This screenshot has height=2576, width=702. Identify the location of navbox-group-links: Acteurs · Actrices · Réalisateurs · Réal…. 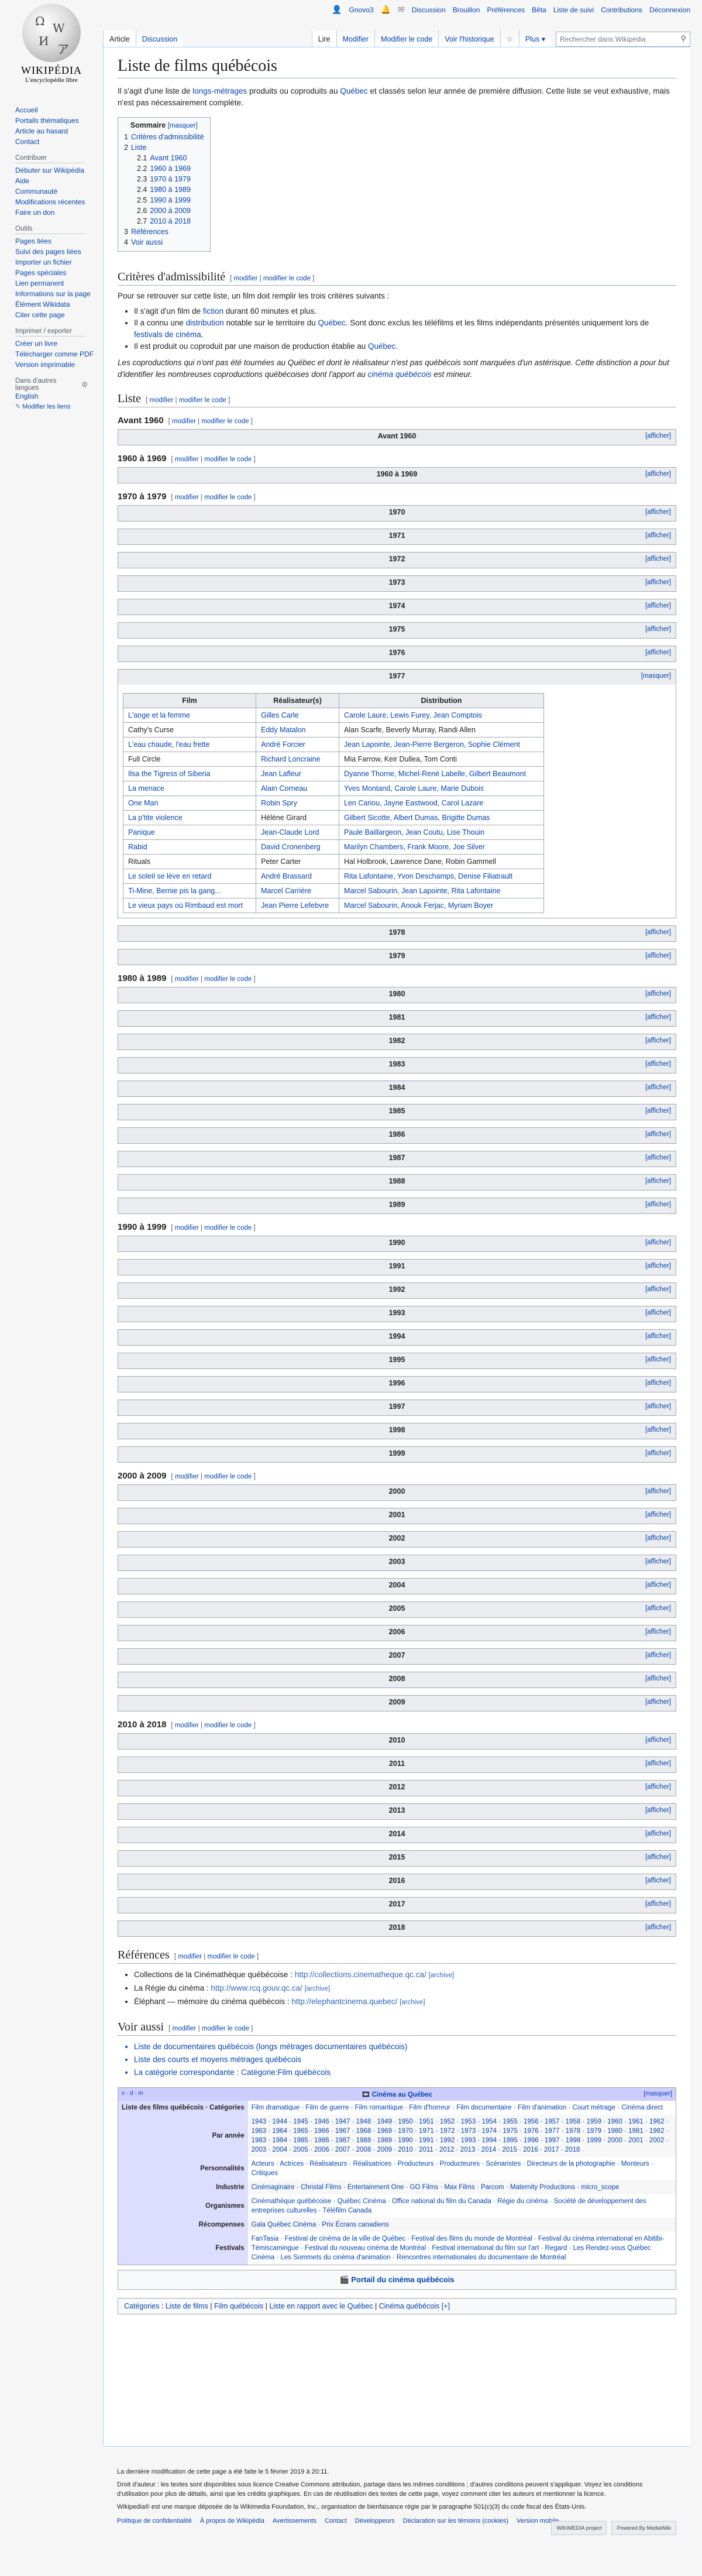
(461, 2169).